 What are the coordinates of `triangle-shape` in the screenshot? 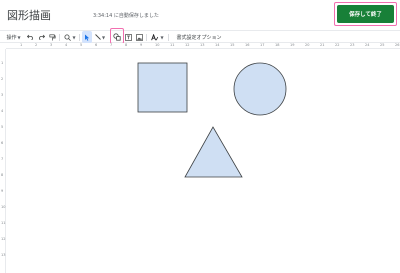 It's located at (213, 152).